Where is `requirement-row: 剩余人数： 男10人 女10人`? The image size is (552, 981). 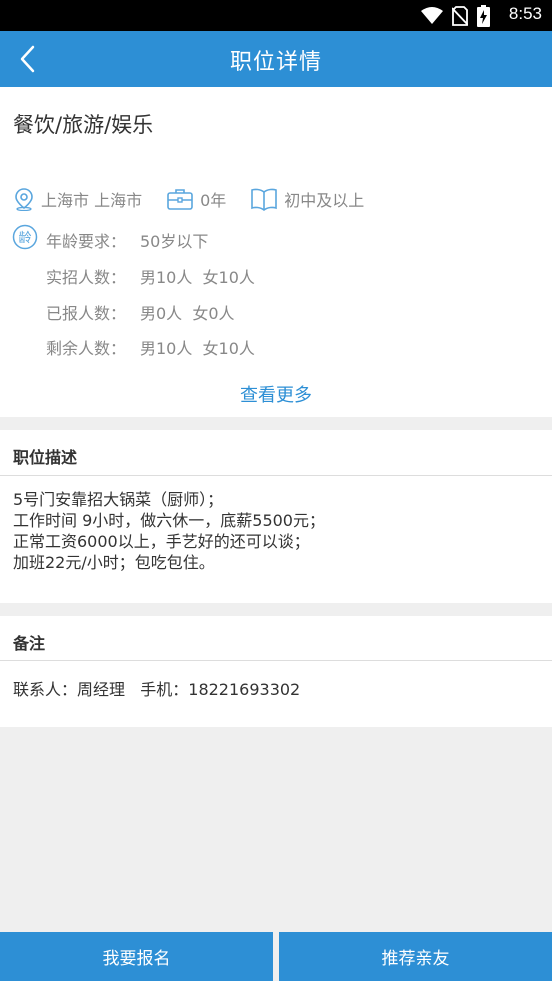 requirement-row: 剩余人数： 男10人 女10人 is located at coordinates (150, 347).